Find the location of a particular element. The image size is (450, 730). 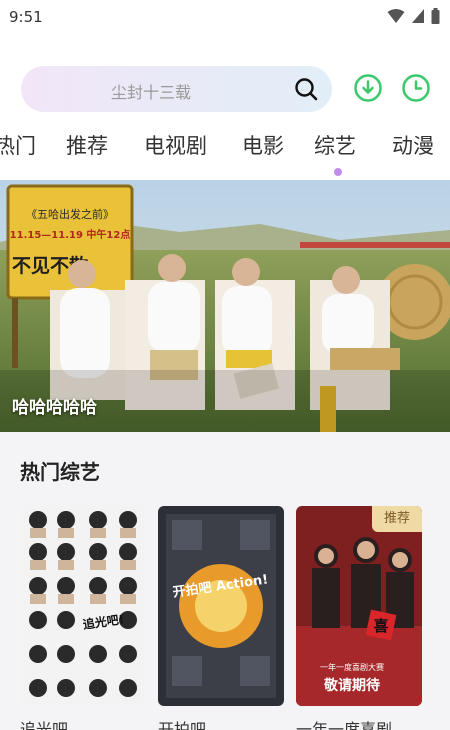

download-icon is located at coordinates (368, 88).